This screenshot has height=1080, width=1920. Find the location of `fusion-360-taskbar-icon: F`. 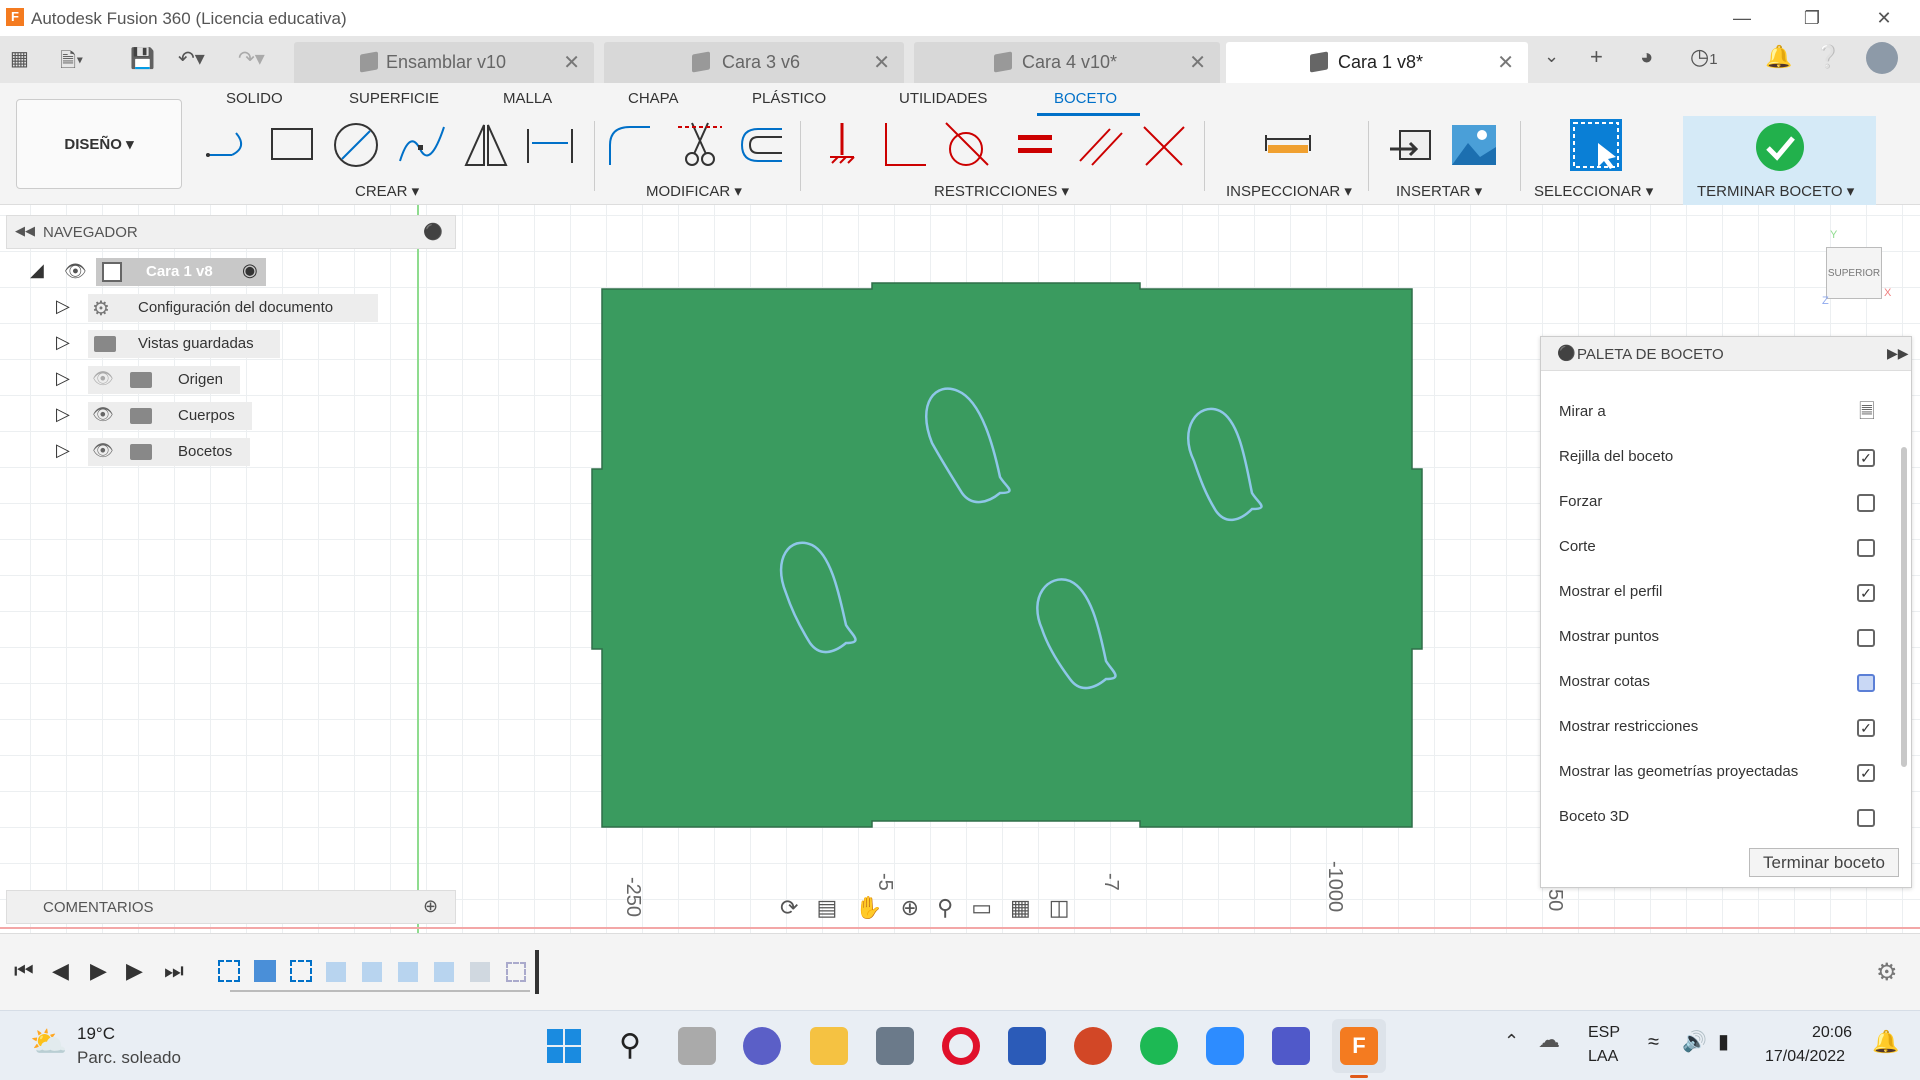

fusion-360-taskbar-icon: F is located at coordinates (1359, 1046).